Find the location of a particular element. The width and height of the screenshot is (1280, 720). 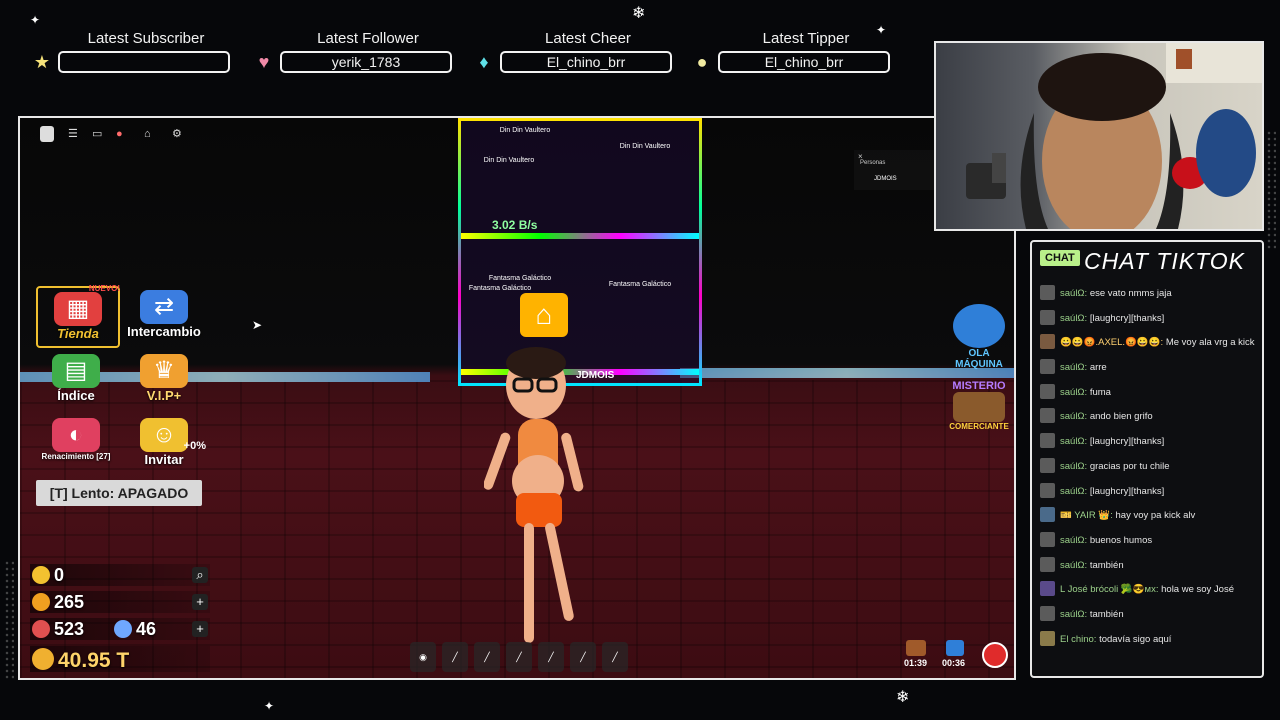

heart-icon: ♥ is located at coordinates (264, 62).